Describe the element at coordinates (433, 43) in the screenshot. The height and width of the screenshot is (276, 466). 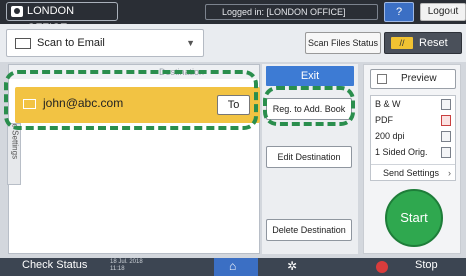
I see `reset-label: Reset` at that location.